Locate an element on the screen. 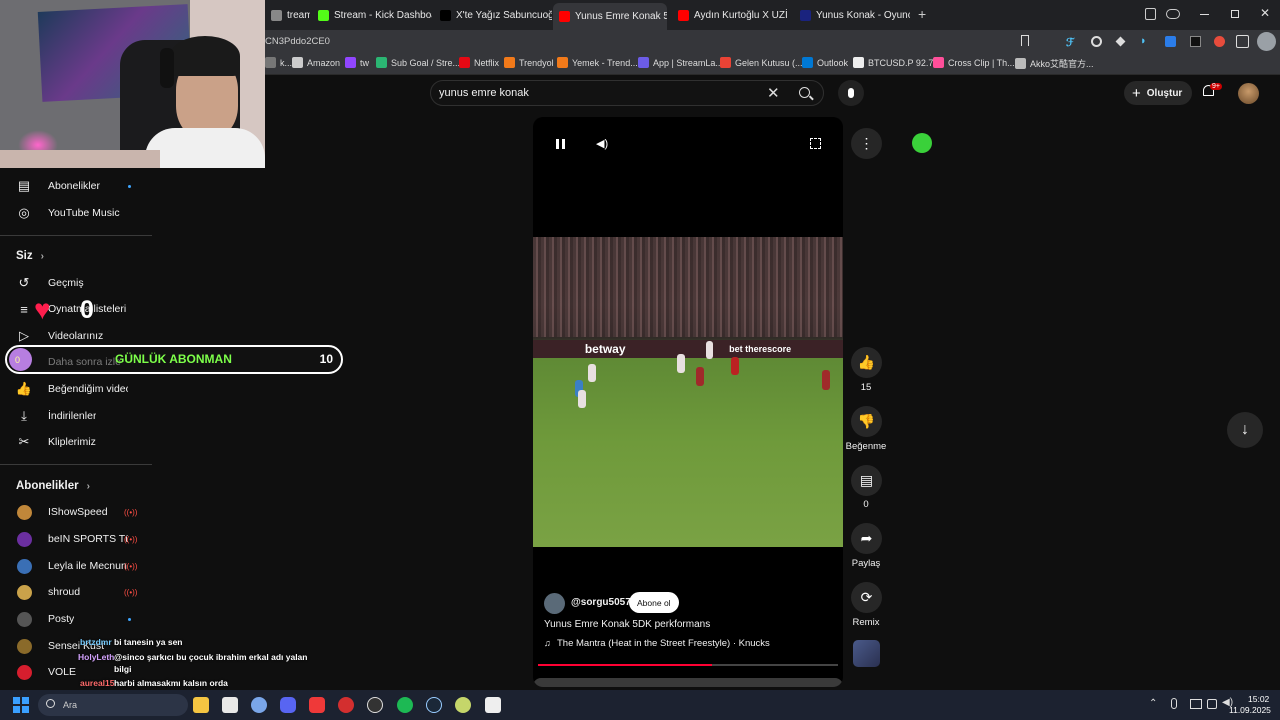 This screenshot has height=720, width=1280. chat-message: bilgi is located at coordinates (123, 669).